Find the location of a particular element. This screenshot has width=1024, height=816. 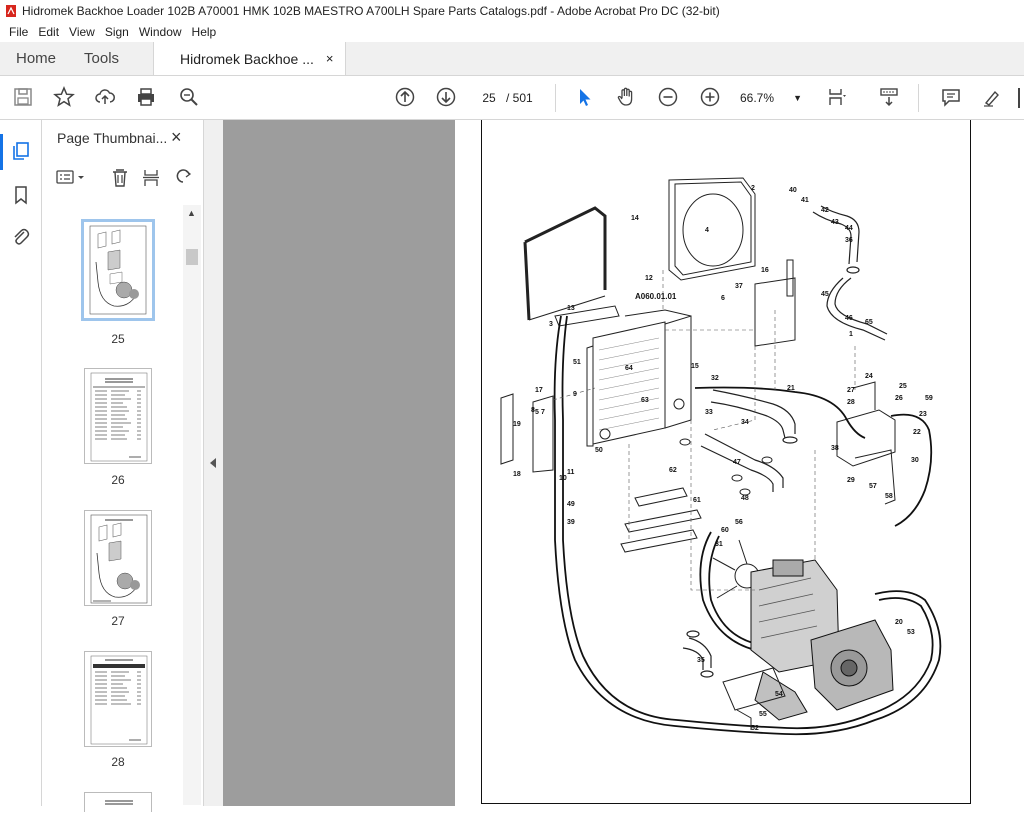

left-nav-rail is located at coordinates (21, 463).